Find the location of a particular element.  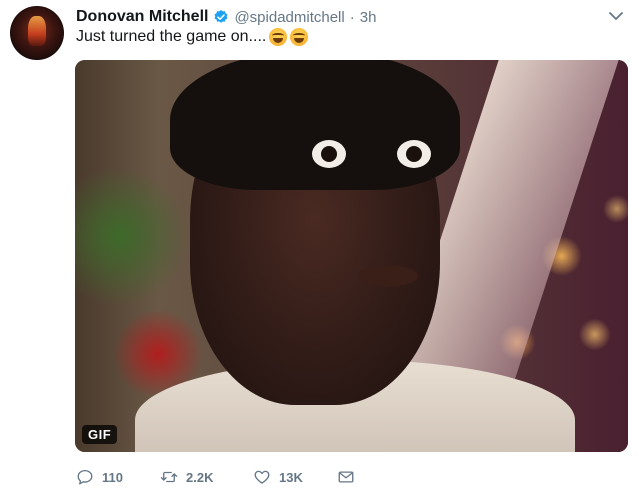

author-name: Donovan Mitchell is located at coordinates (142, 17).